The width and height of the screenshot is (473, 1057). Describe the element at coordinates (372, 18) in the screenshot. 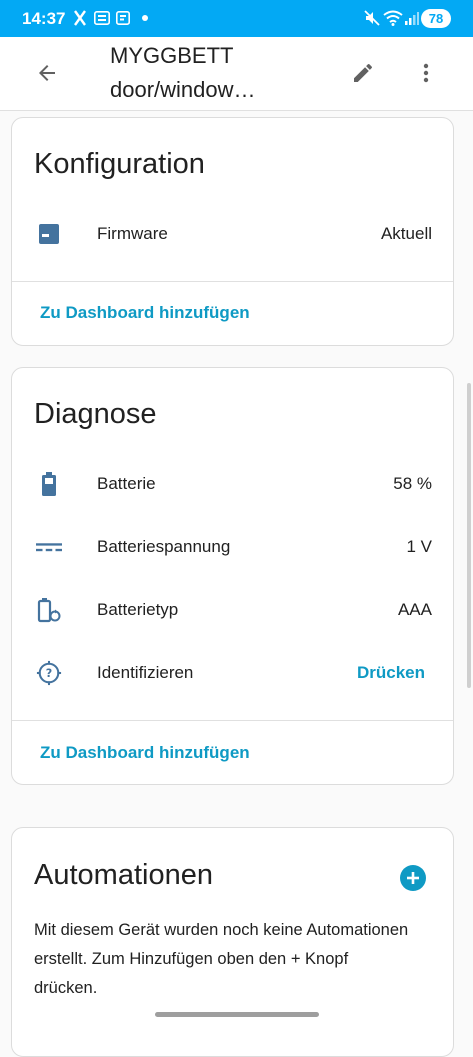

I see `mute-icon` at that location.